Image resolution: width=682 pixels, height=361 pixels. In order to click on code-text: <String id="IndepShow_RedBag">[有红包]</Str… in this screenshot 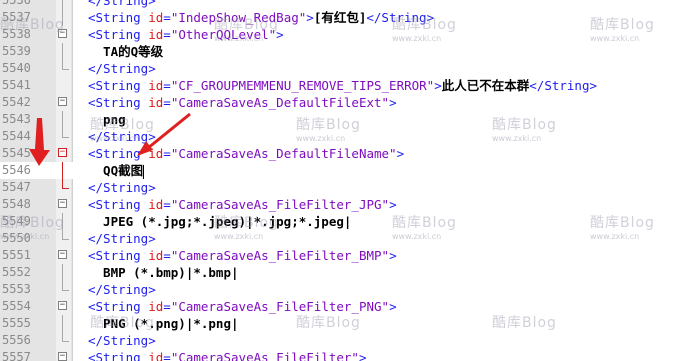, I will do `click(261, 17)`.